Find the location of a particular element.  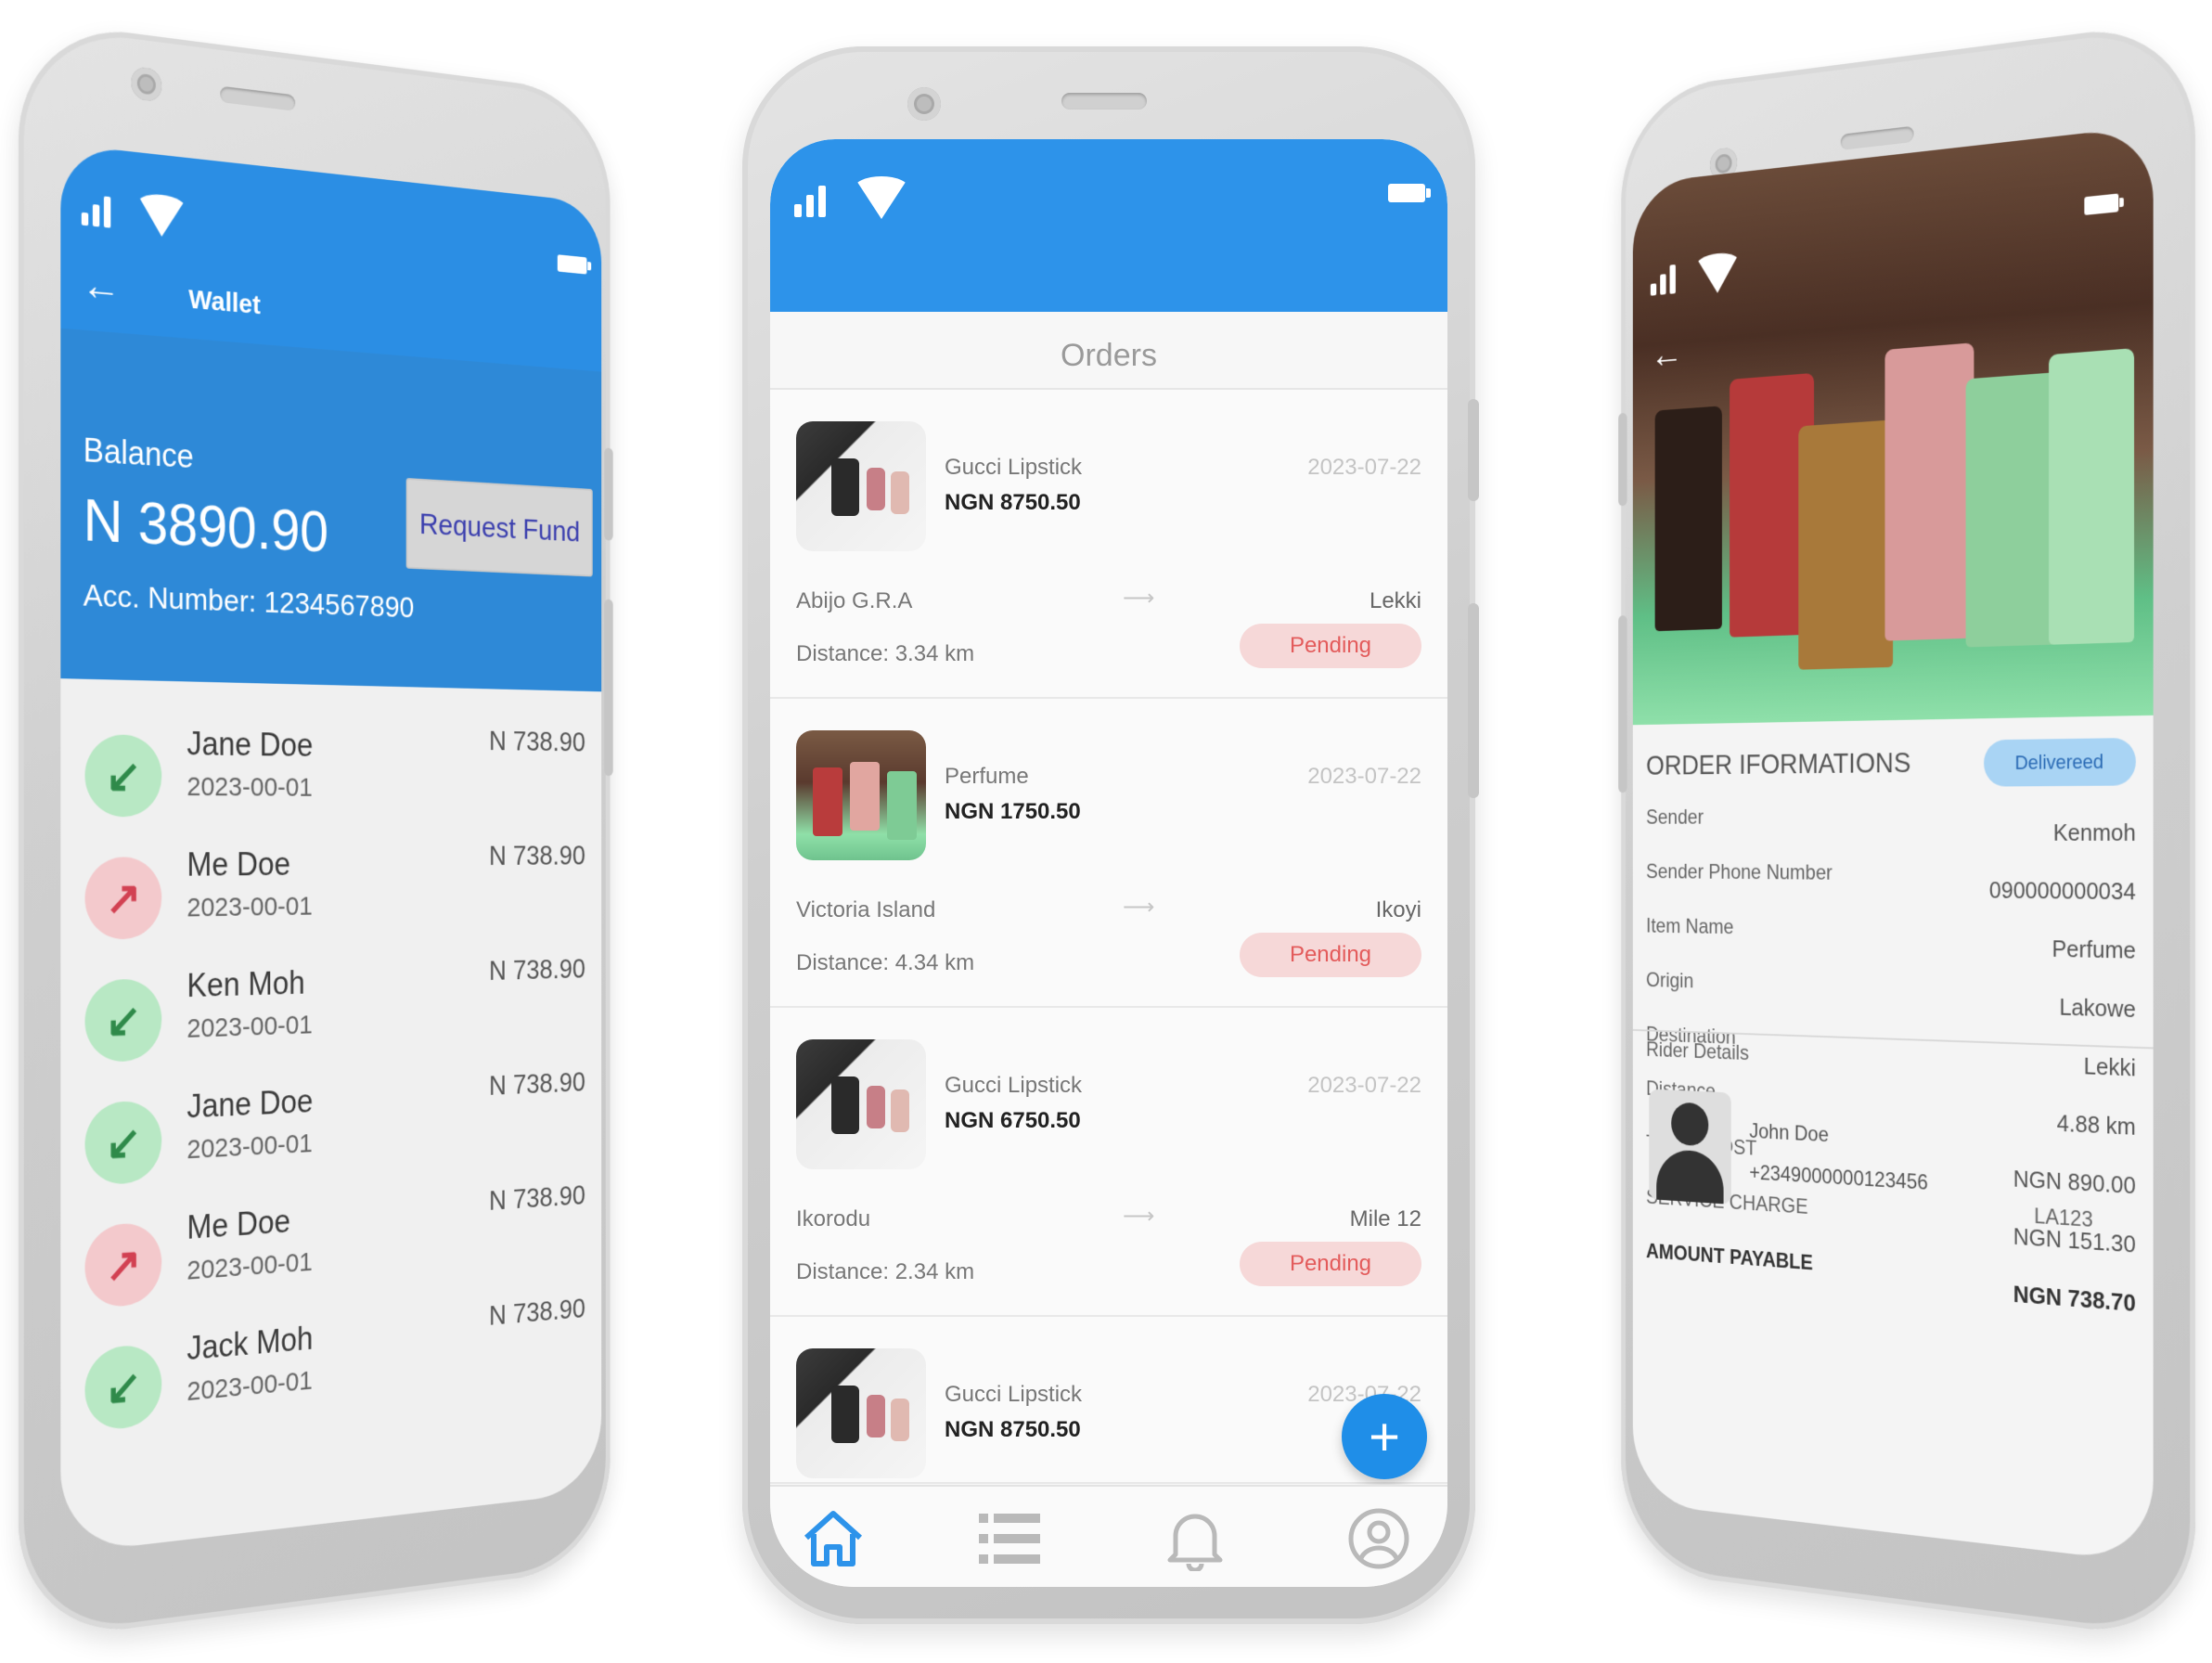

page-title: Wallet is located at coordinates (224, 303).